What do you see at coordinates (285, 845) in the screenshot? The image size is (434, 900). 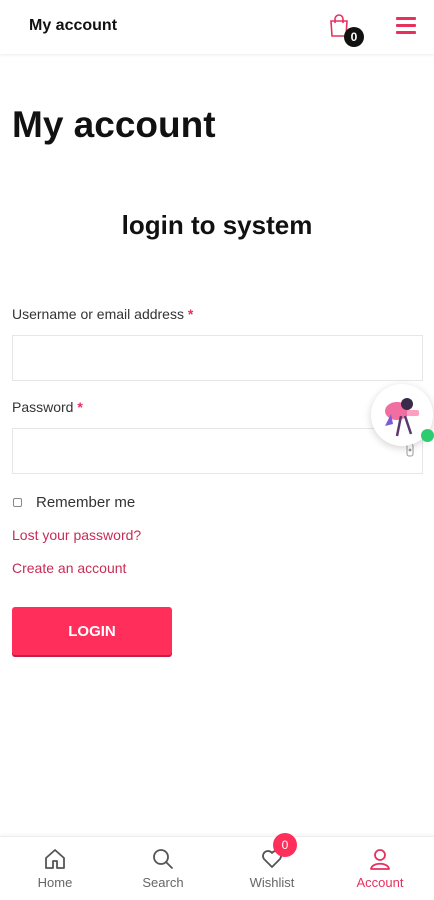 I see `wishlist-count-badge: 0` at bounding box center [285, 845].